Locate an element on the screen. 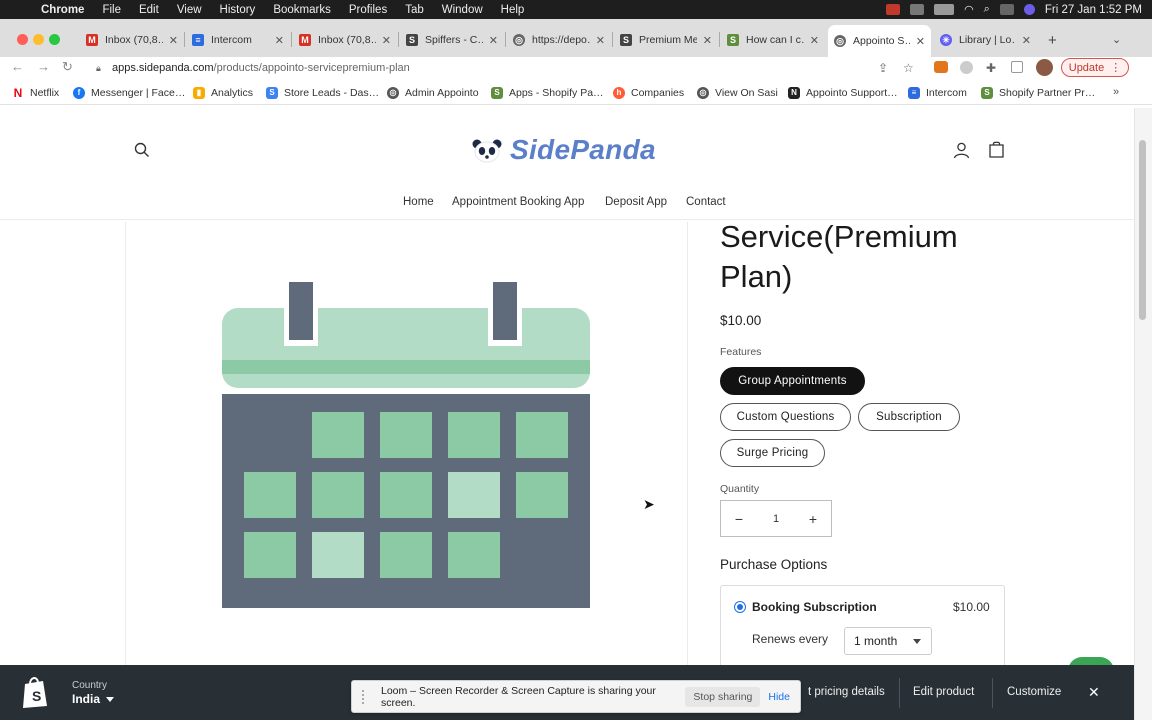  bookmark-admin-appointo: ◎ Admin Appointo is located at coordinates (433, 93).